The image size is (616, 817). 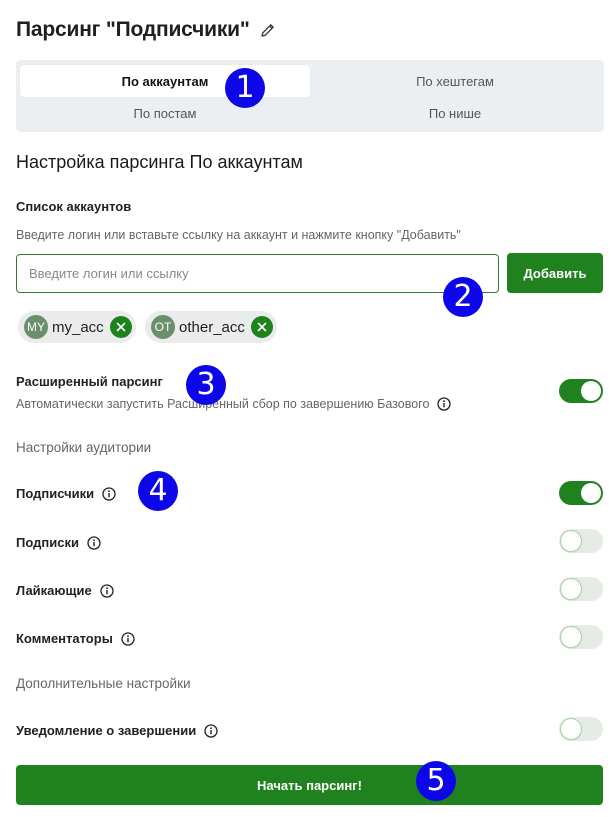 What do you see at coordinates (206, 385) in the screenshot?
I see `marker-badge-3: 3` at bounding box center [206, 385].